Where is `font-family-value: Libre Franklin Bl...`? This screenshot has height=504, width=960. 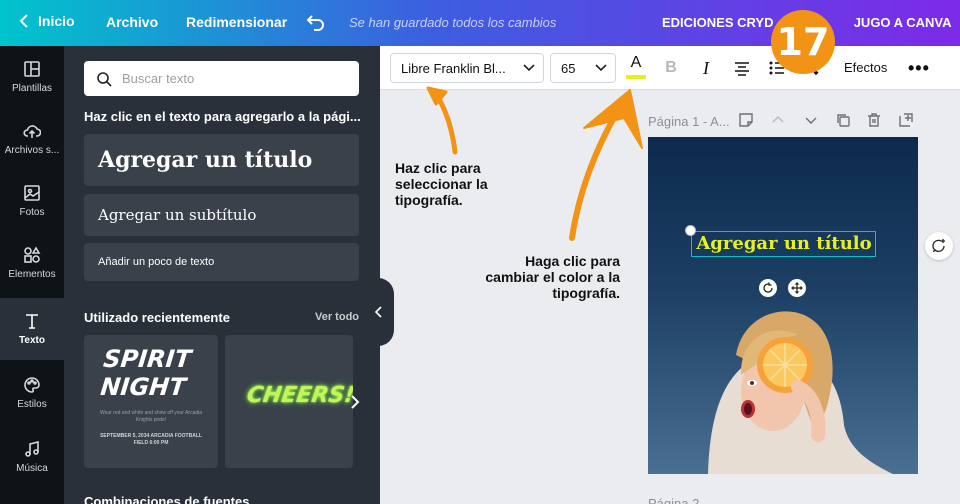 font-family-value: Libre Franklin Bl... is located at coordinates (453, 68).